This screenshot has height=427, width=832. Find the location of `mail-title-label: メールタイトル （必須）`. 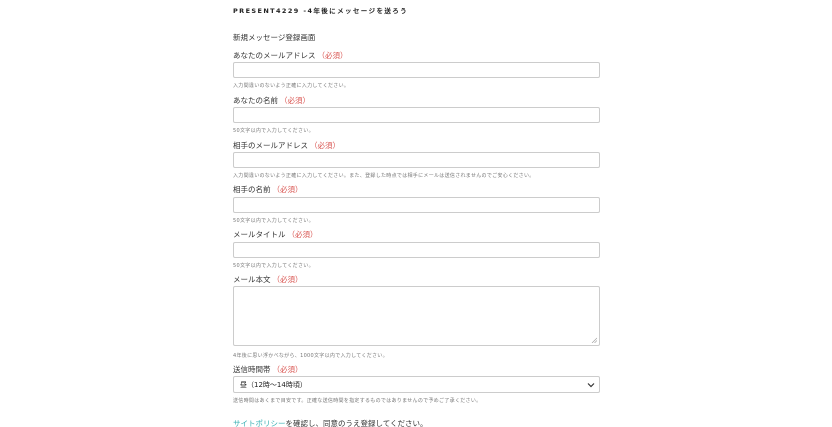

mail-title-label: メールタイトル （必須） is located at coordinates (275, 234).